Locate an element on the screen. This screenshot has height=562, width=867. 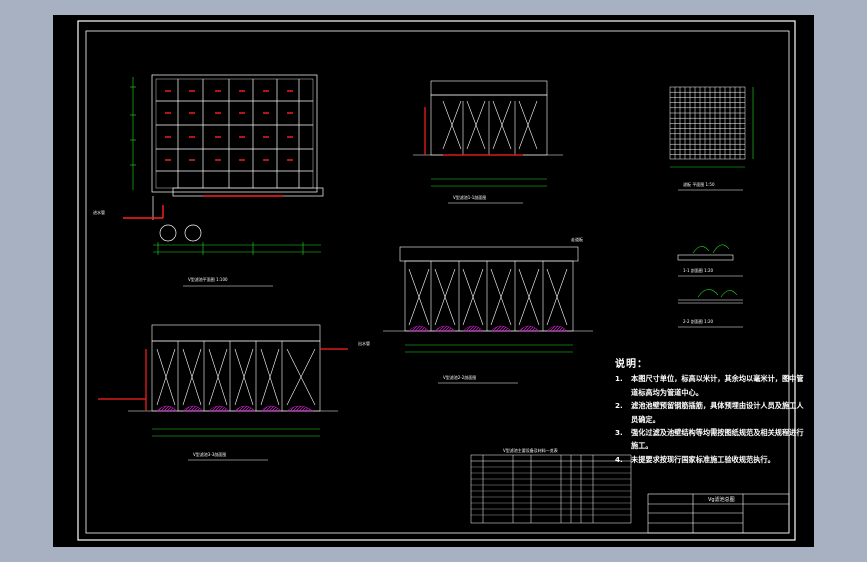
inlet-label: 进水管 is located at coordinates (99, 212).